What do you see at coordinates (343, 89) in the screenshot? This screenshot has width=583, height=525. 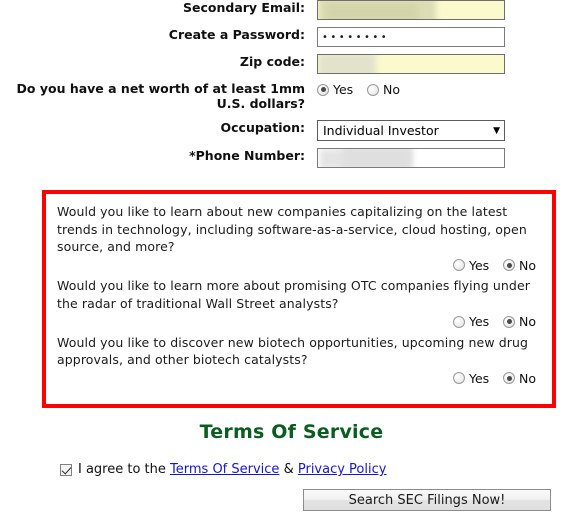 I see `net-worth-option-yes-label: Yes` at bounding box center [343, 89].